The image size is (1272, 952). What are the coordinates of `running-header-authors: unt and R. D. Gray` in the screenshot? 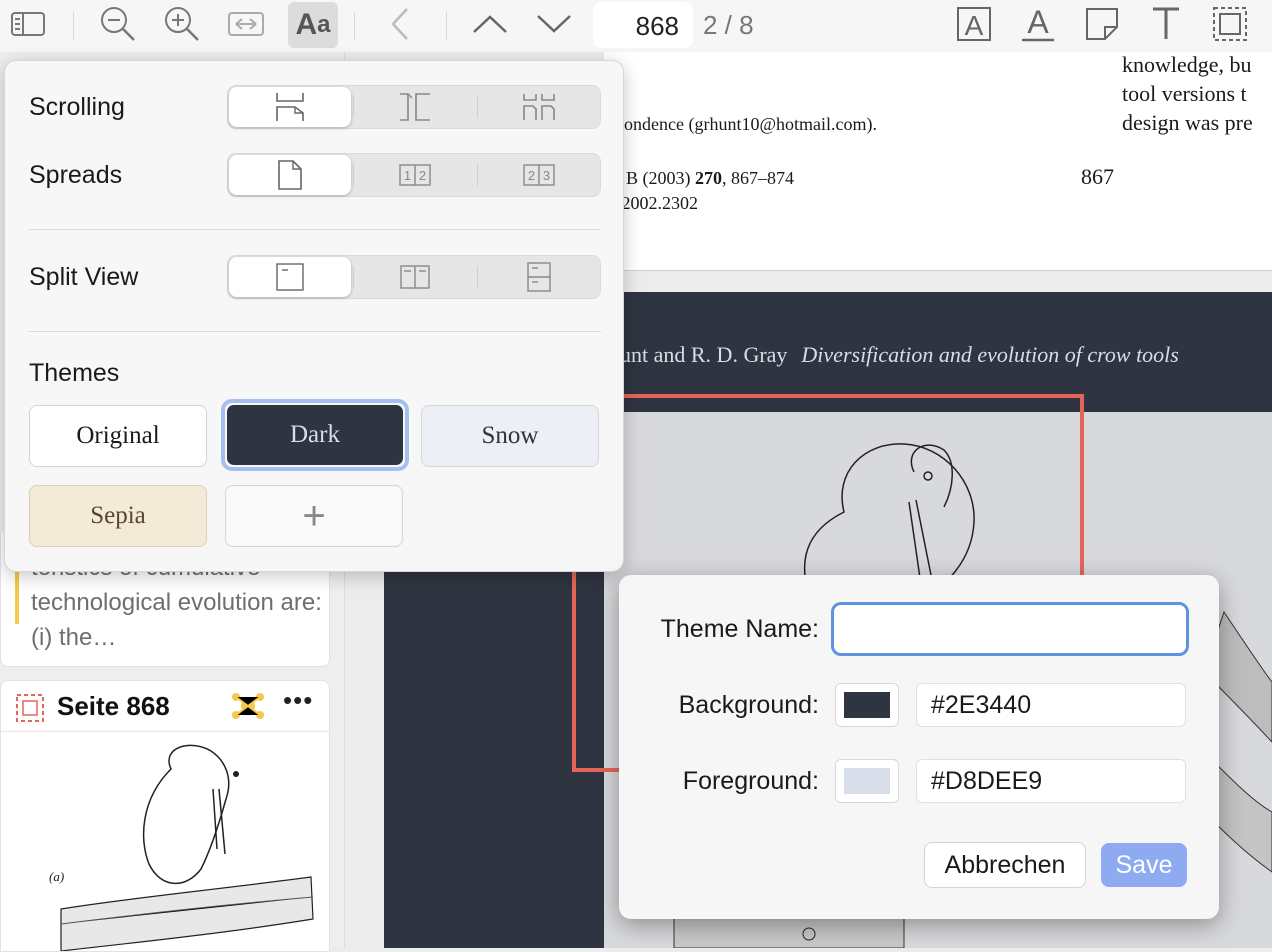 It's located at (704, 354).